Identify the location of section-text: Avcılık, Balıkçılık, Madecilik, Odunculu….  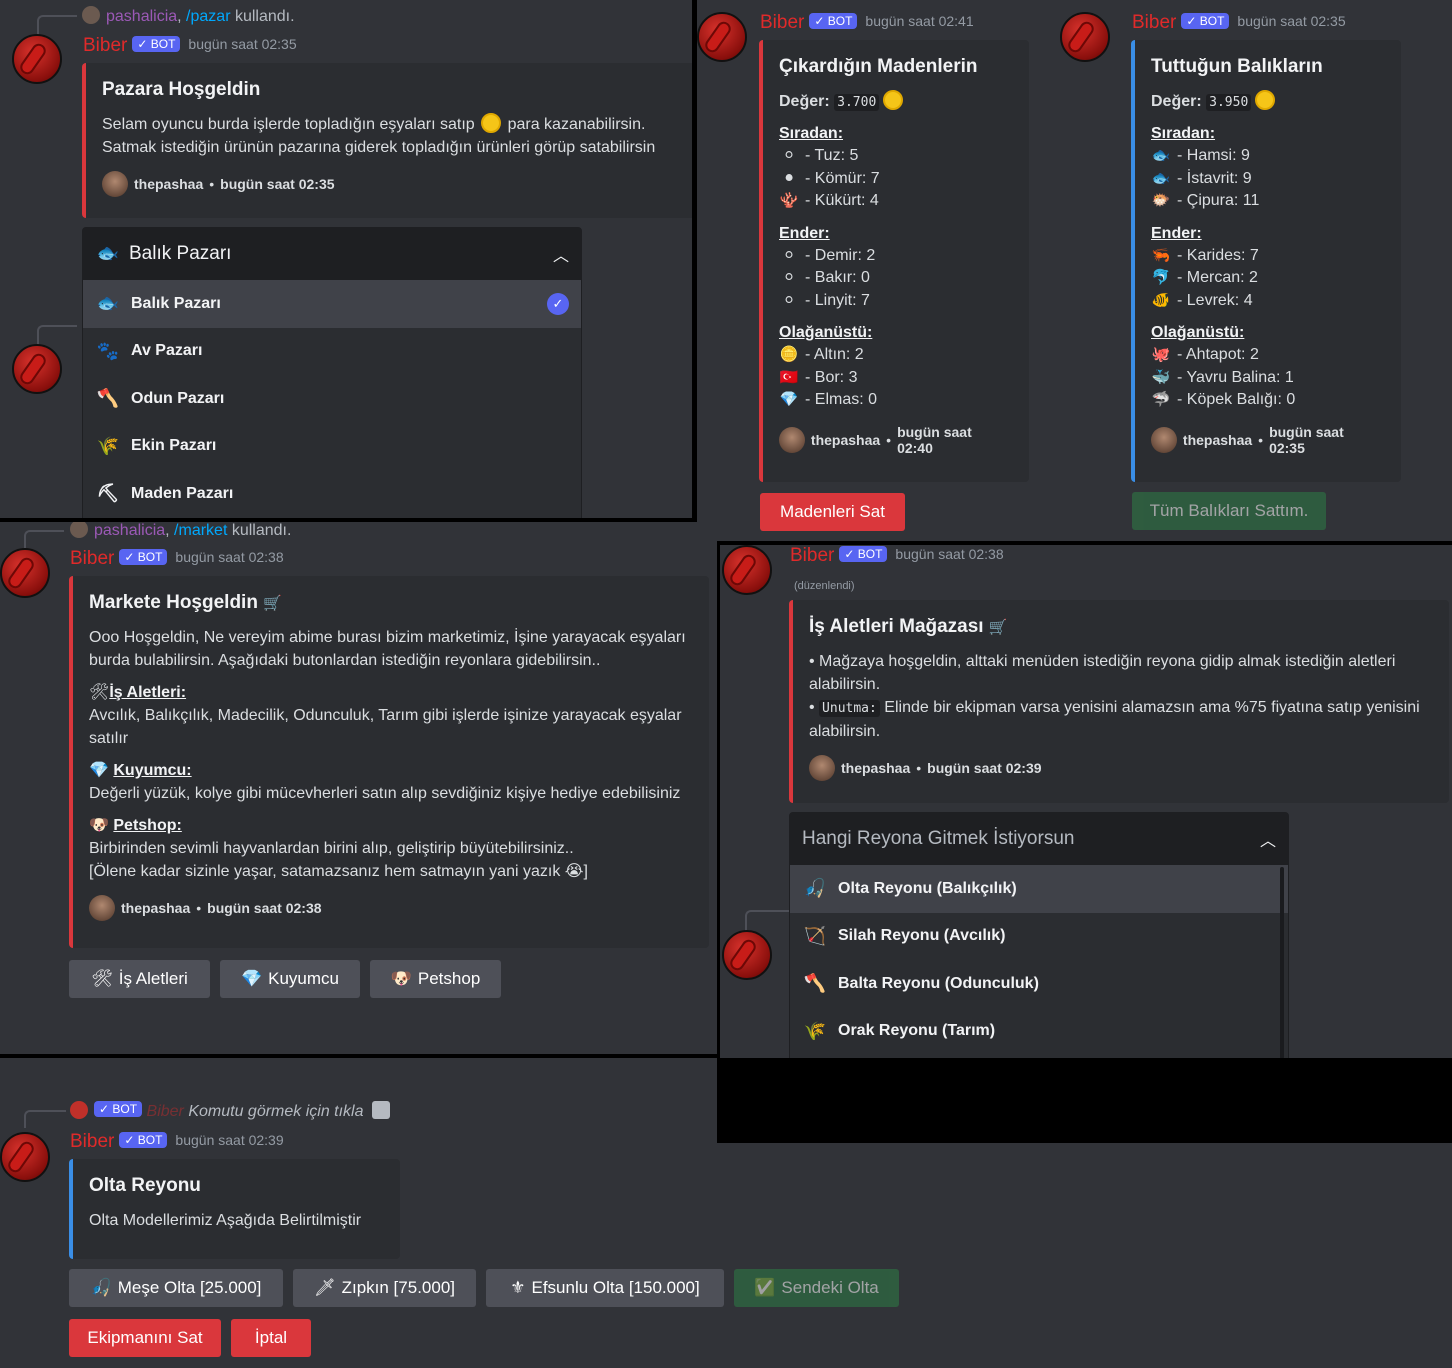
(385, 727).